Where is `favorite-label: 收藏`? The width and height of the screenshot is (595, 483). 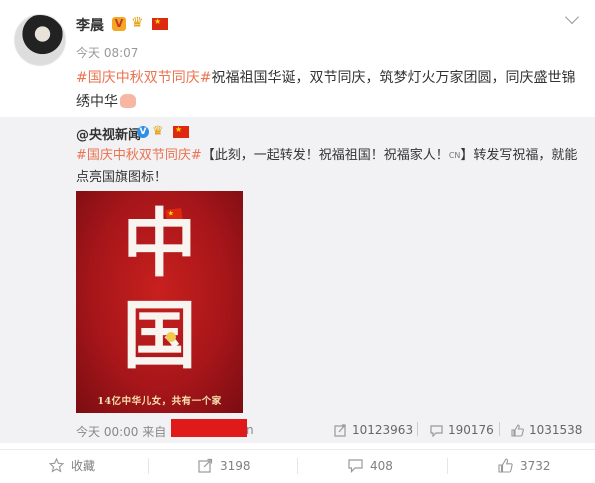 favorite-label: 收藏 is located at coordinates (83, 466).